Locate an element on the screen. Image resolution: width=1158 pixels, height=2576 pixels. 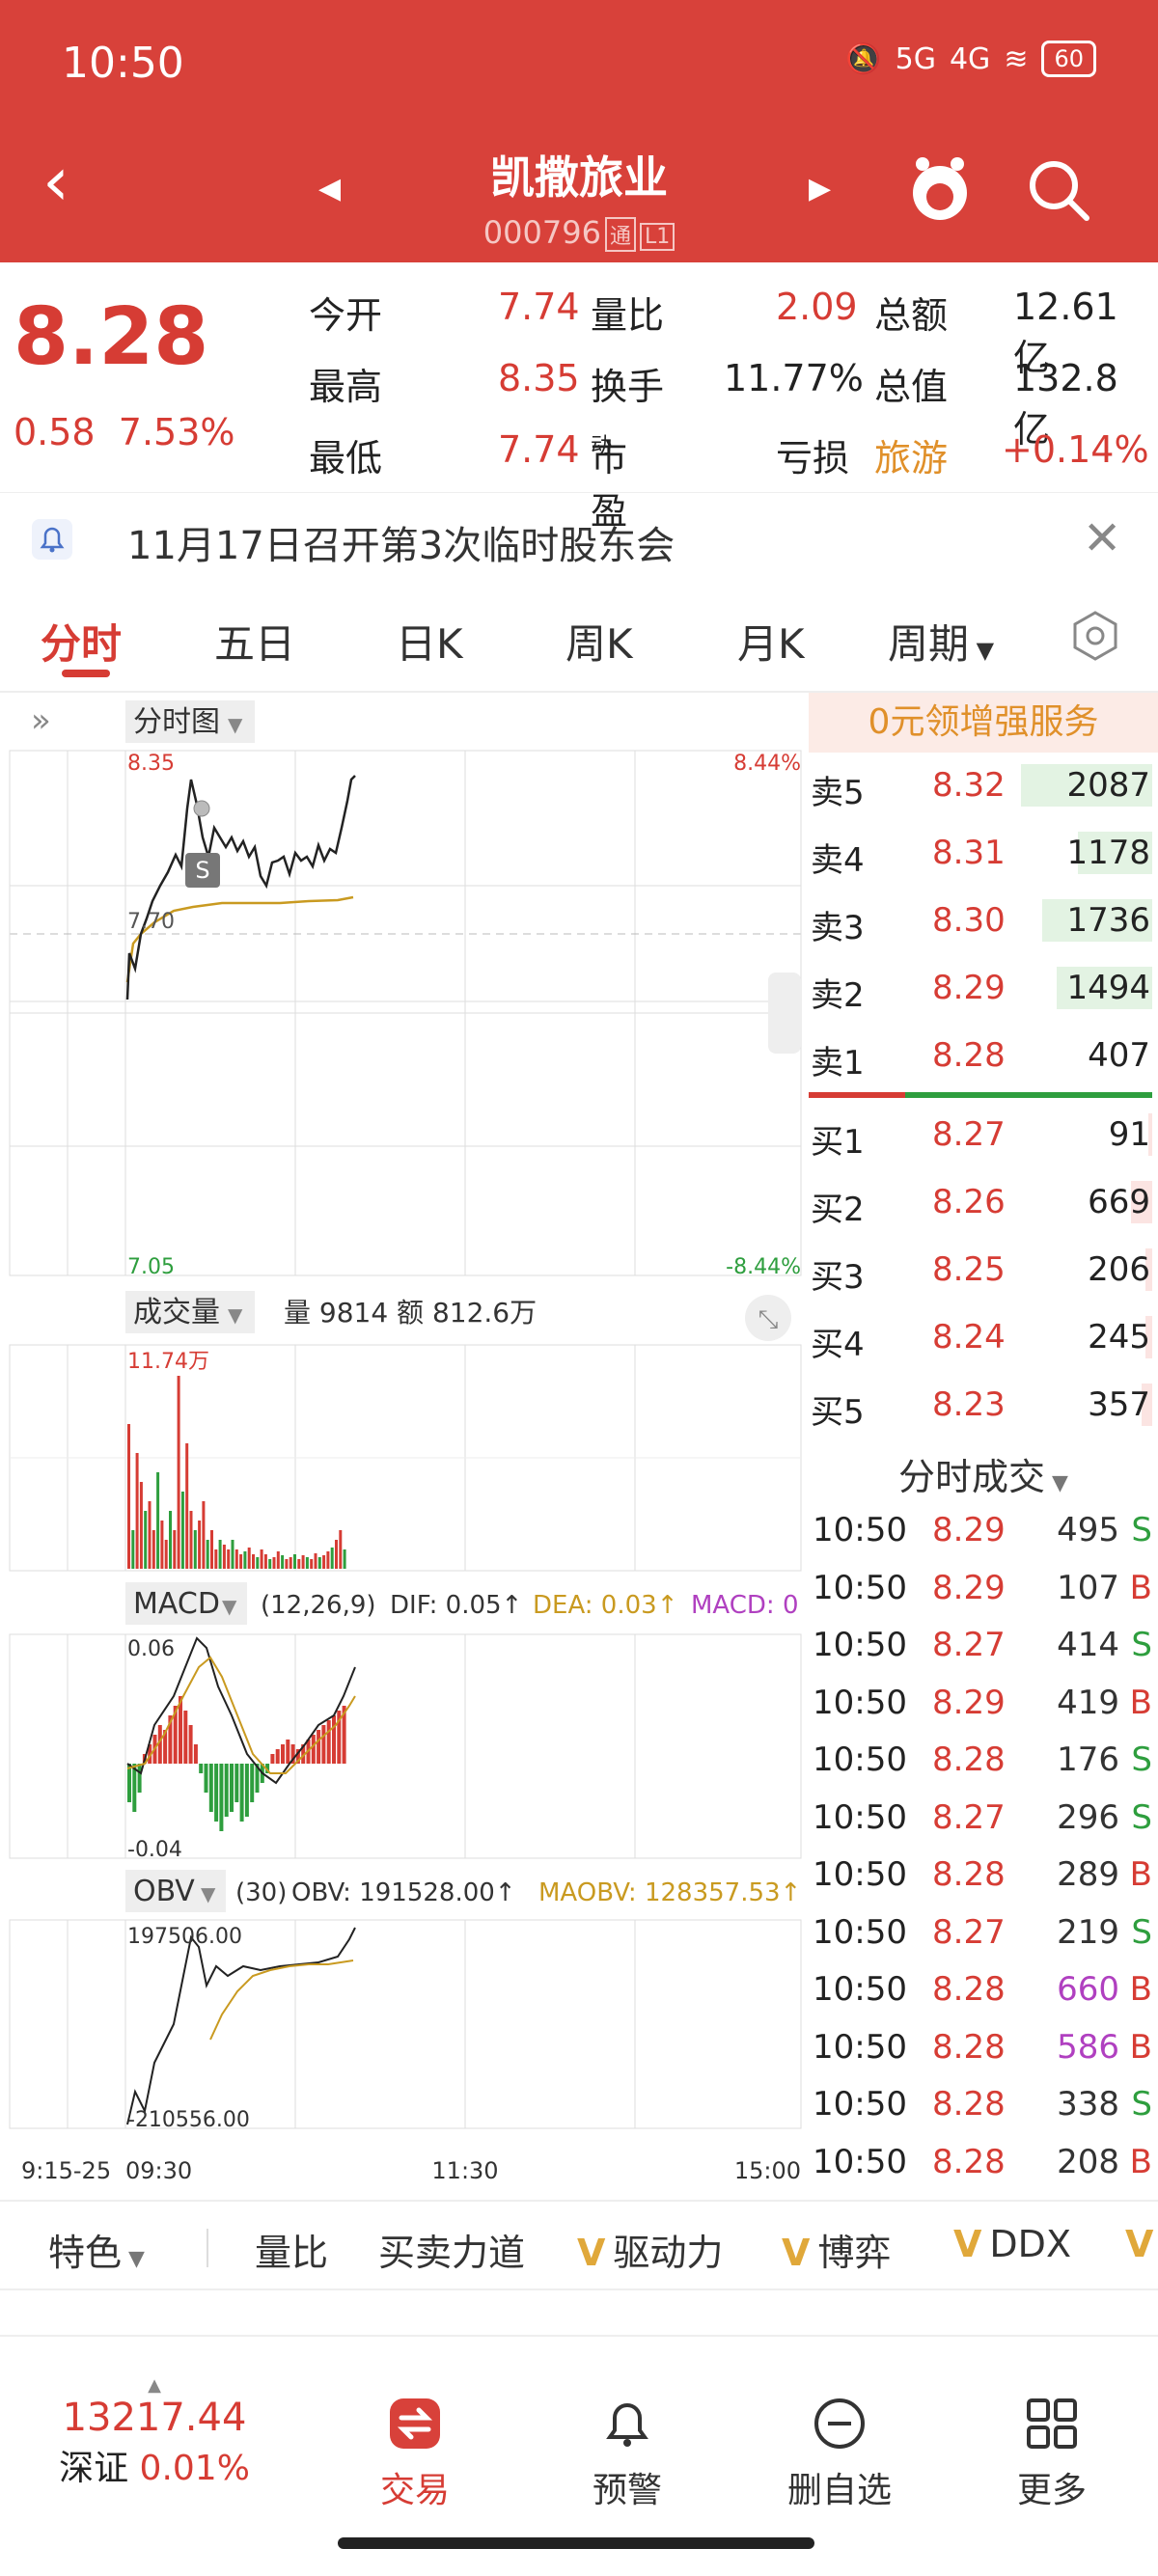
back-button: ‹ is located at coordinates (55, 182).